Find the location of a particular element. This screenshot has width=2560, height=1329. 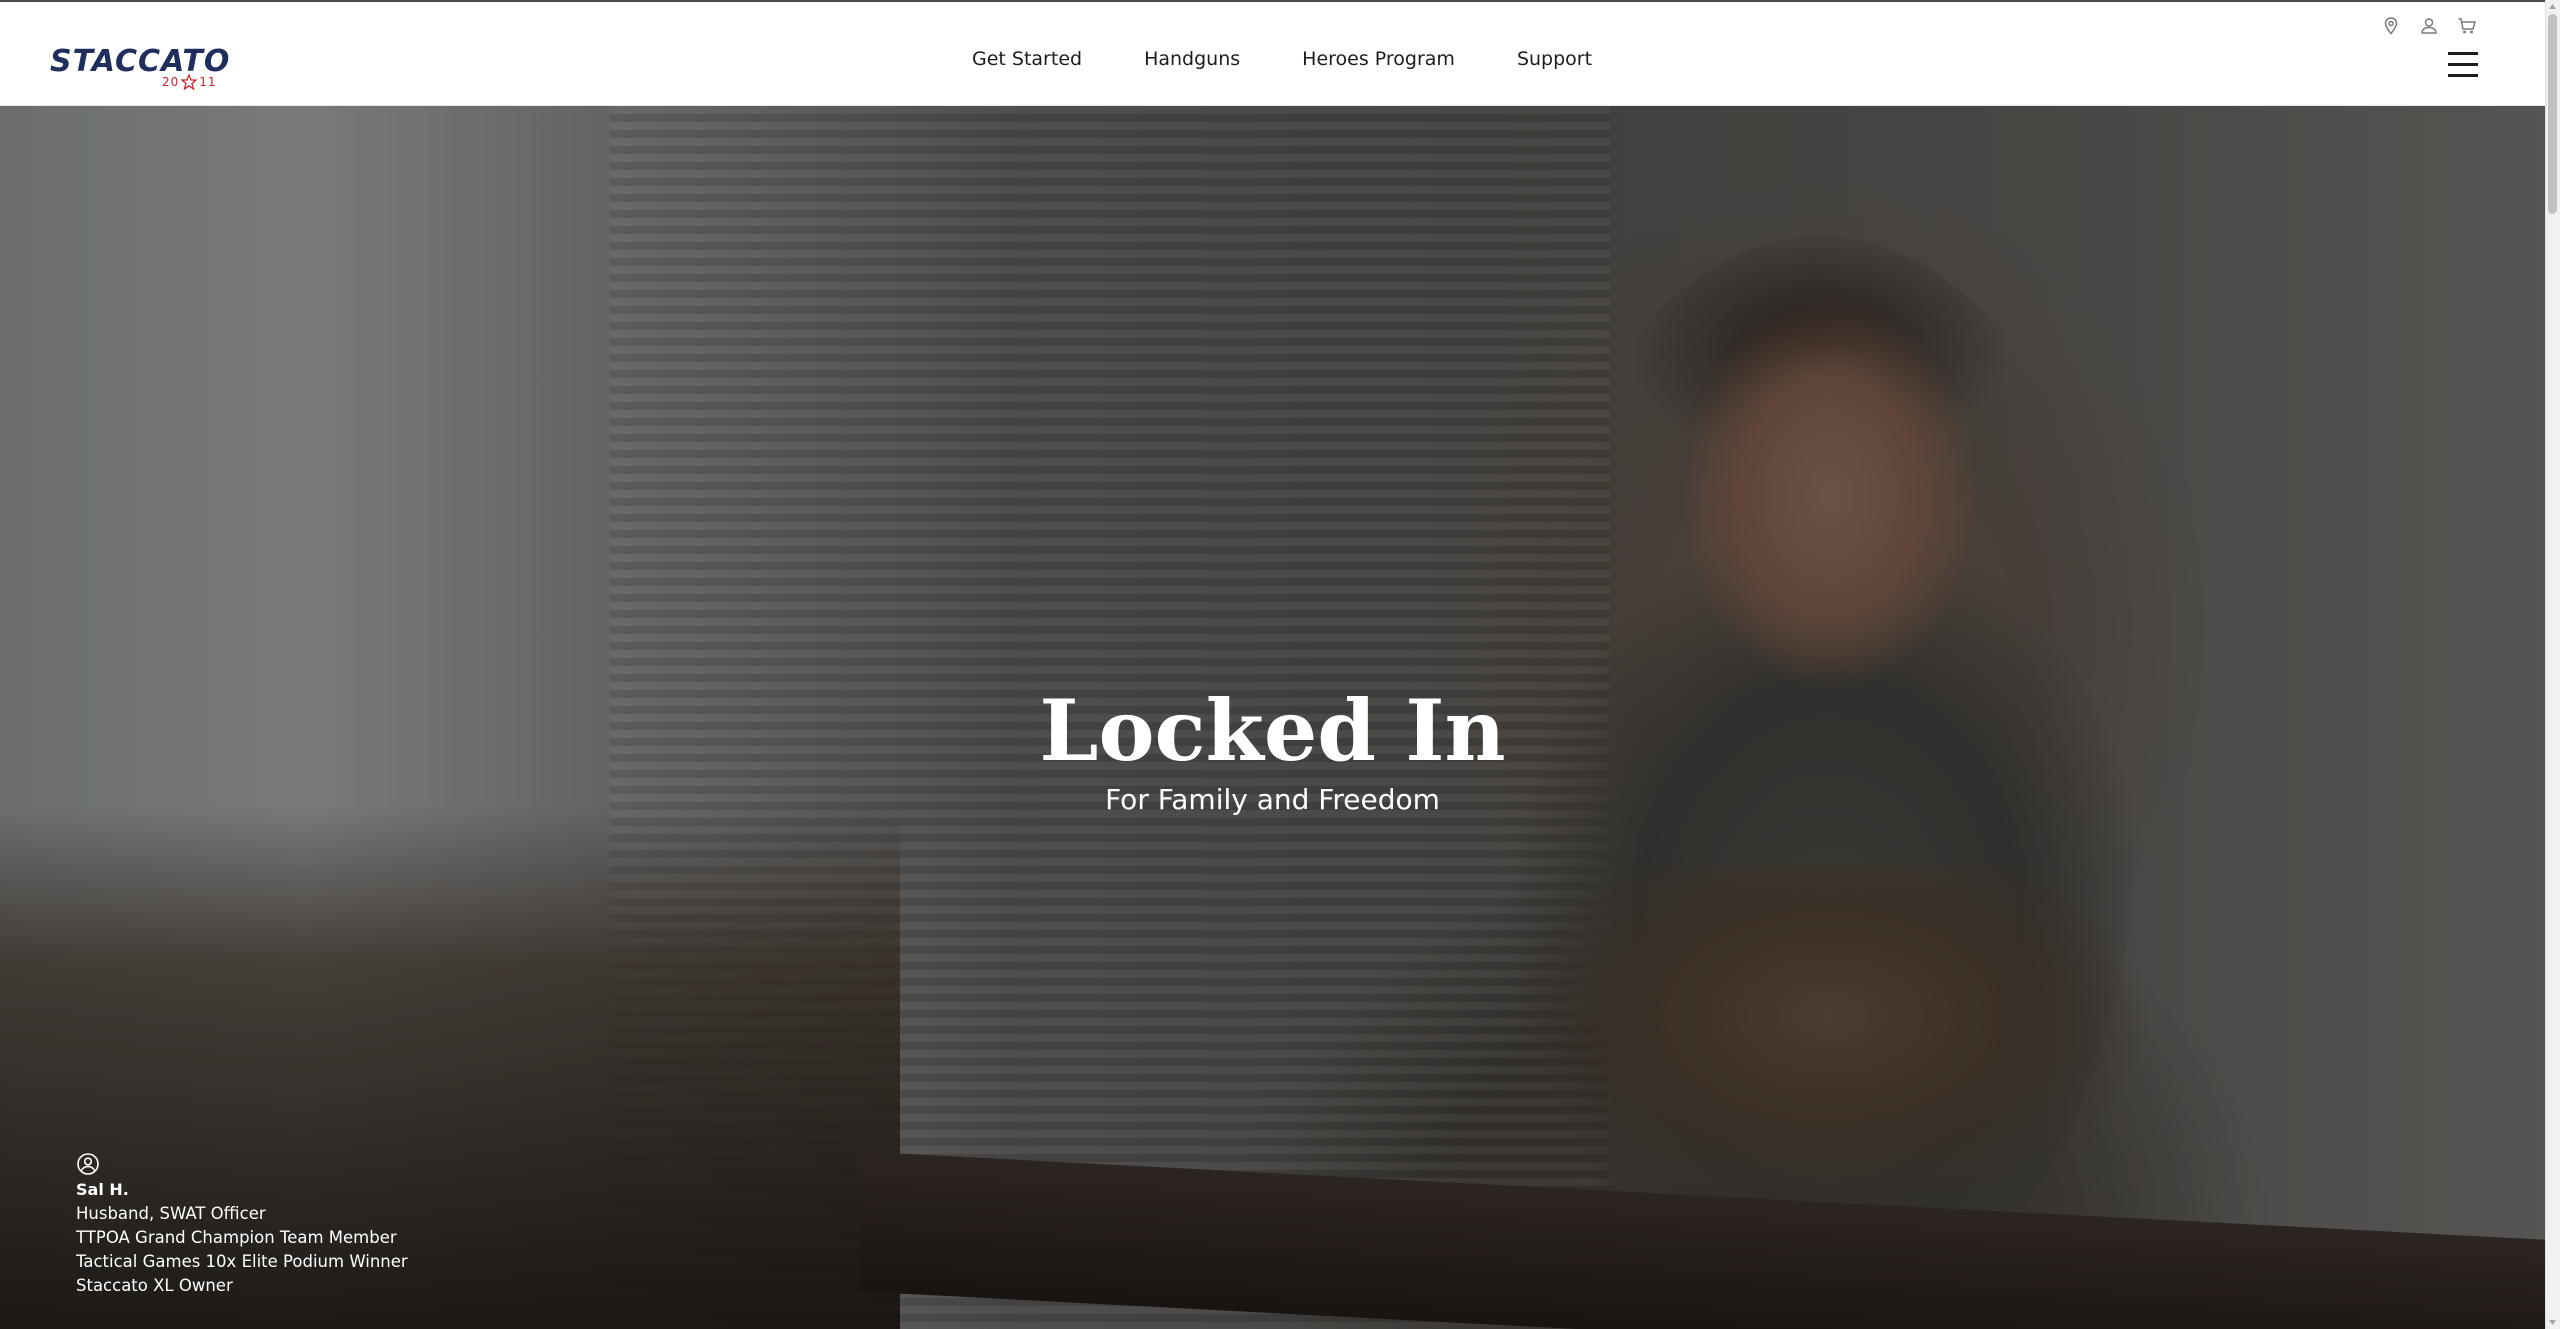

star-icon is located at coordinates (189, 82).